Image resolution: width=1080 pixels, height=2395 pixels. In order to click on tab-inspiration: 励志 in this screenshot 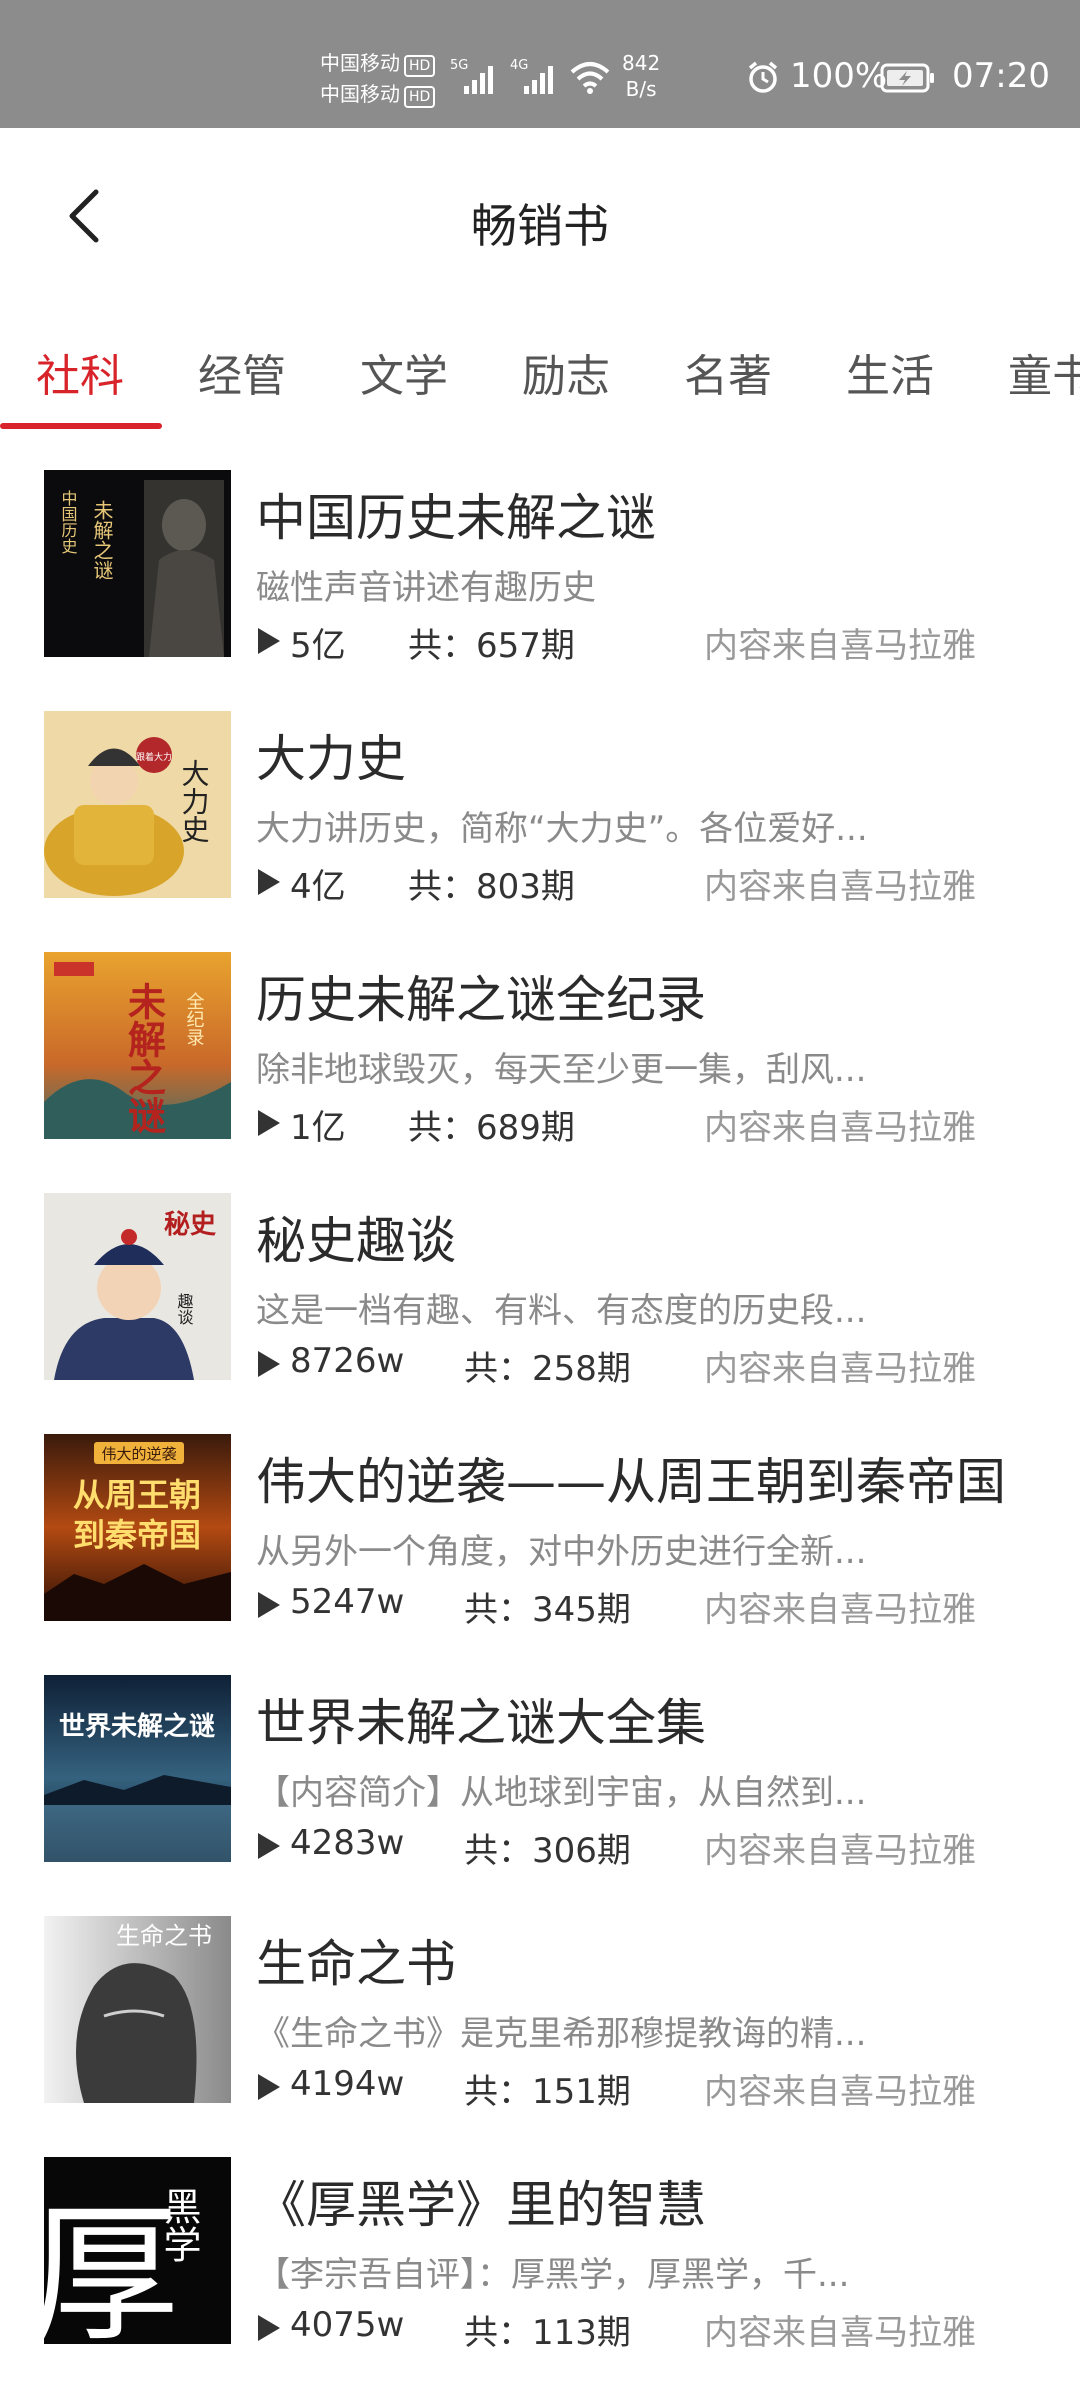, I will do `click(566, 372)`.